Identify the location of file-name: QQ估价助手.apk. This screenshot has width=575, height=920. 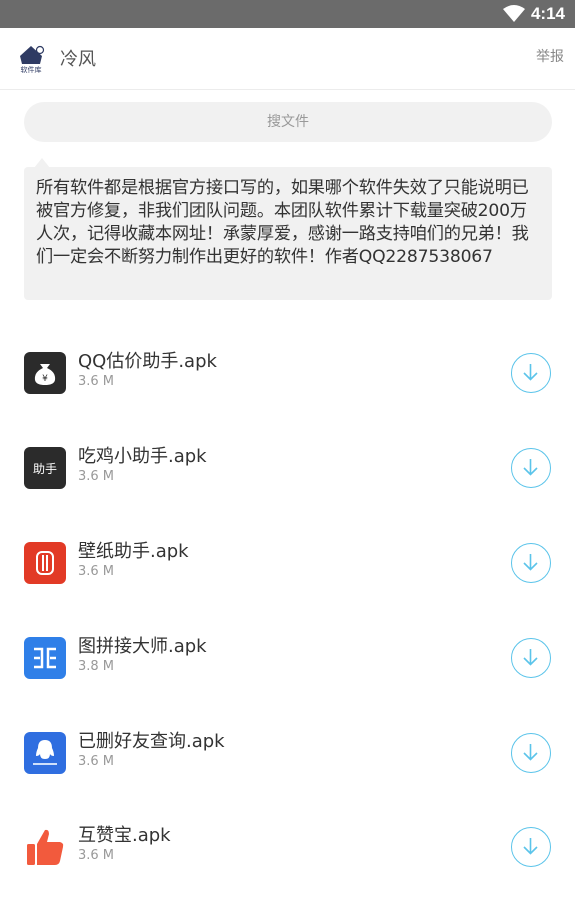
(147, 361).